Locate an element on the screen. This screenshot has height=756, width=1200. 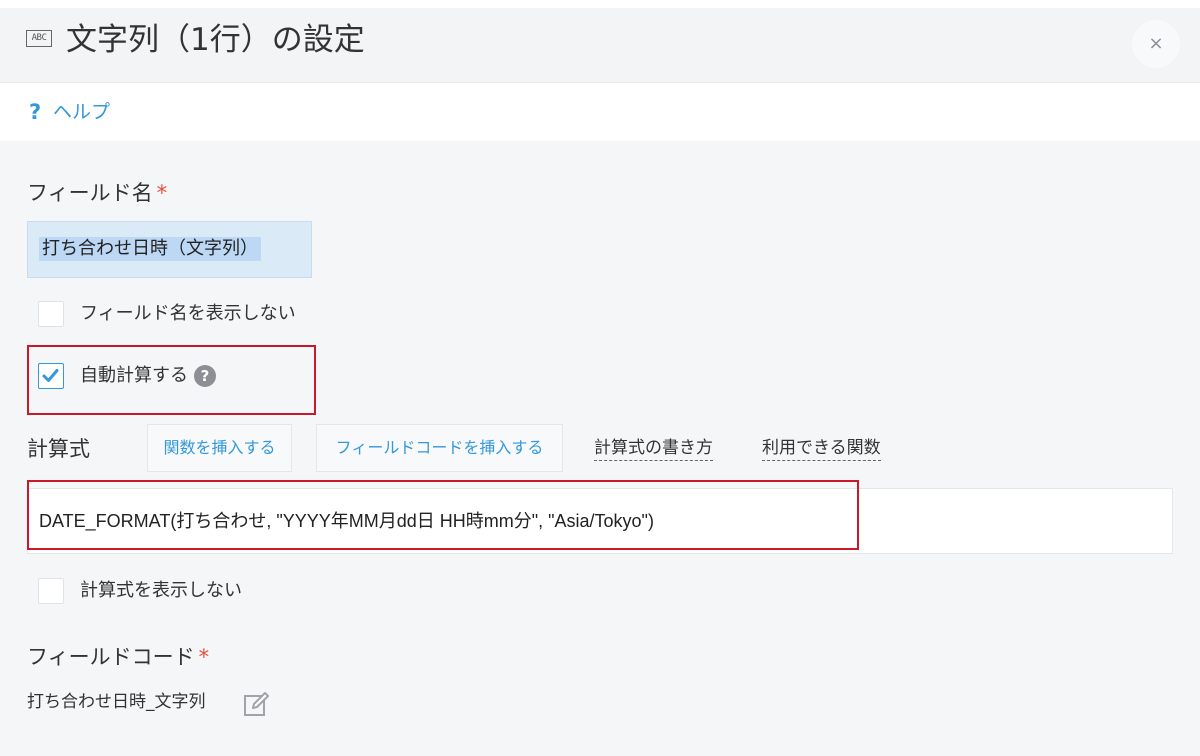
field-code-label-text: フィールドコード is located at coordinates (111, 657).